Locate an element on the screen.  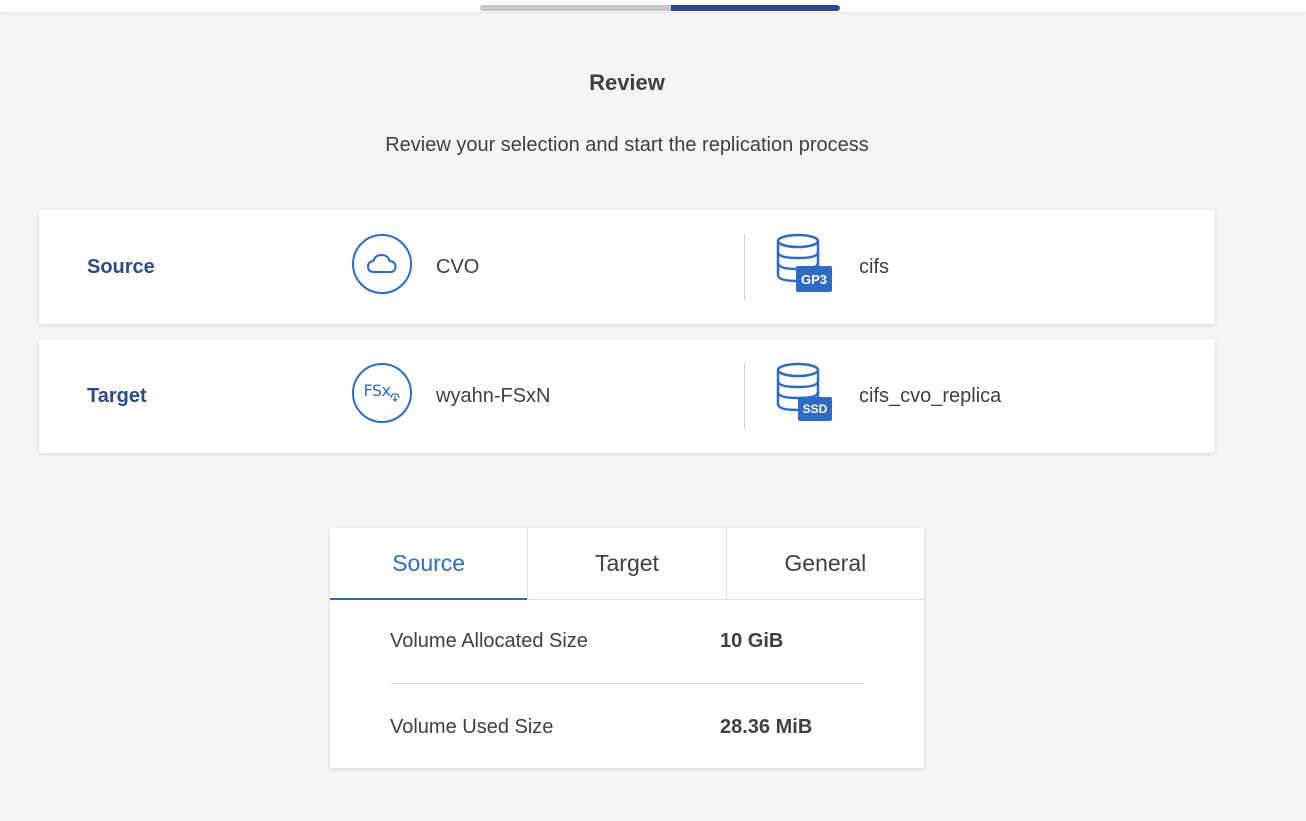
target-volume-name: cifs_cvo_replica is located at coordinates (930, 396).